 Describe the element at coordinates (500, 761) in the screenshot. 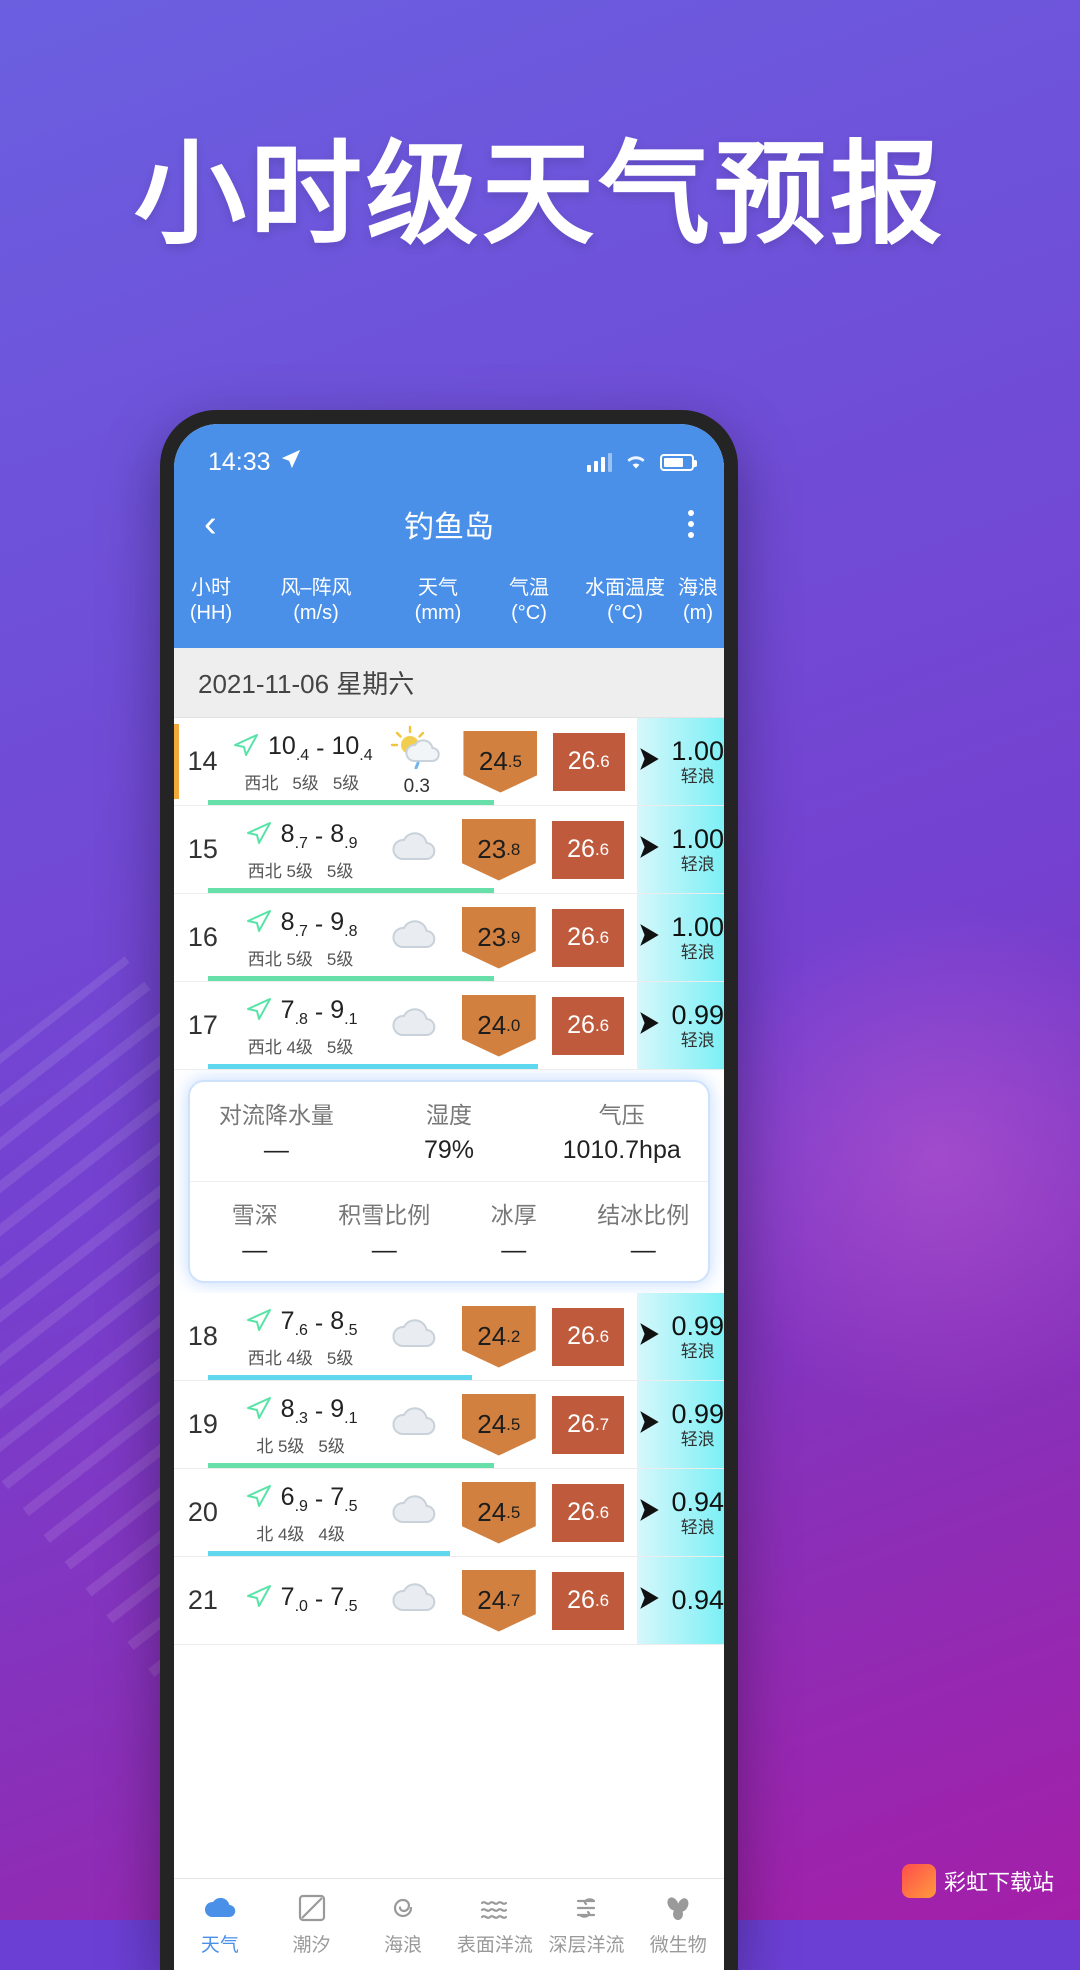

I see `cell-temperature: 24.5` at that location.